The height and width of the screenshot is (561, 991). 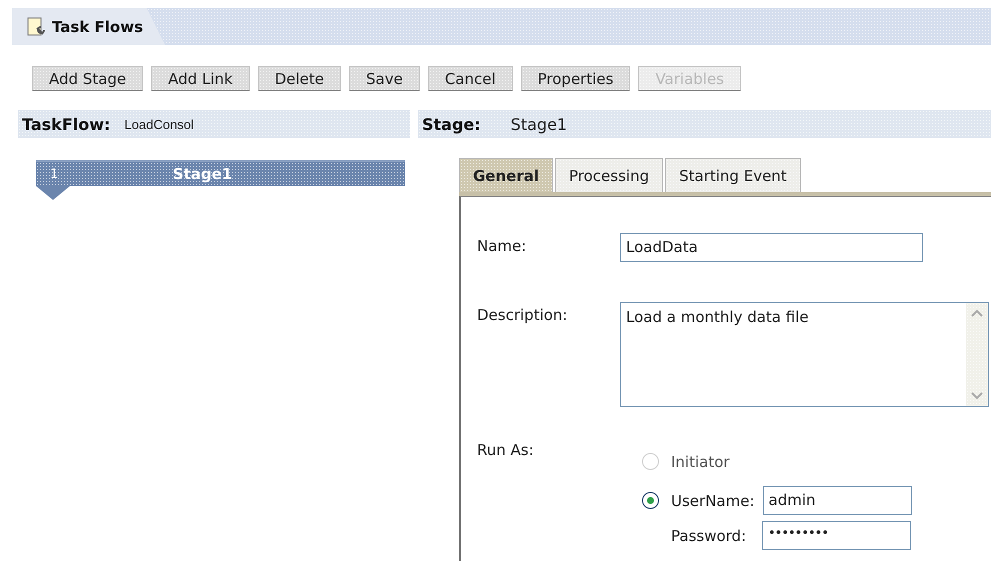 I want to click on toolbar-button: Cancel, so click(x=470, y=78).